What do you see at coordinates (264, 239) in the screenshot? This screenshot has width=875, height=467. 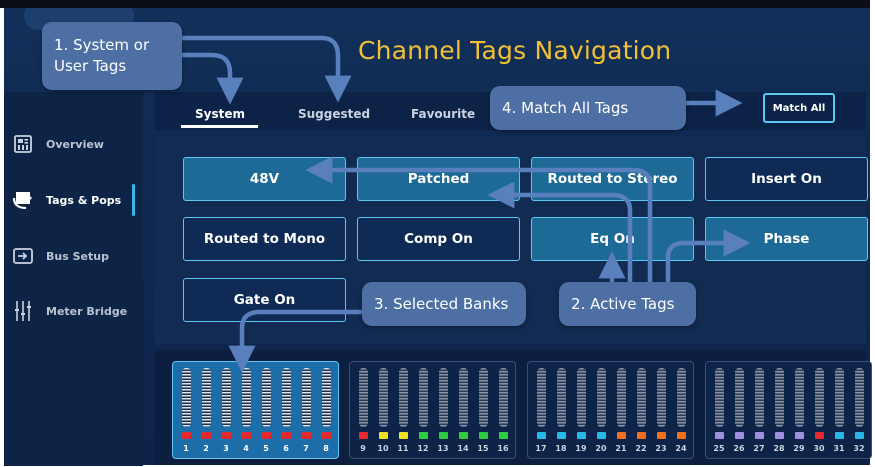 I see `tag-routed-to-mono: Routed to Mono` at bounding box center [264, 239].